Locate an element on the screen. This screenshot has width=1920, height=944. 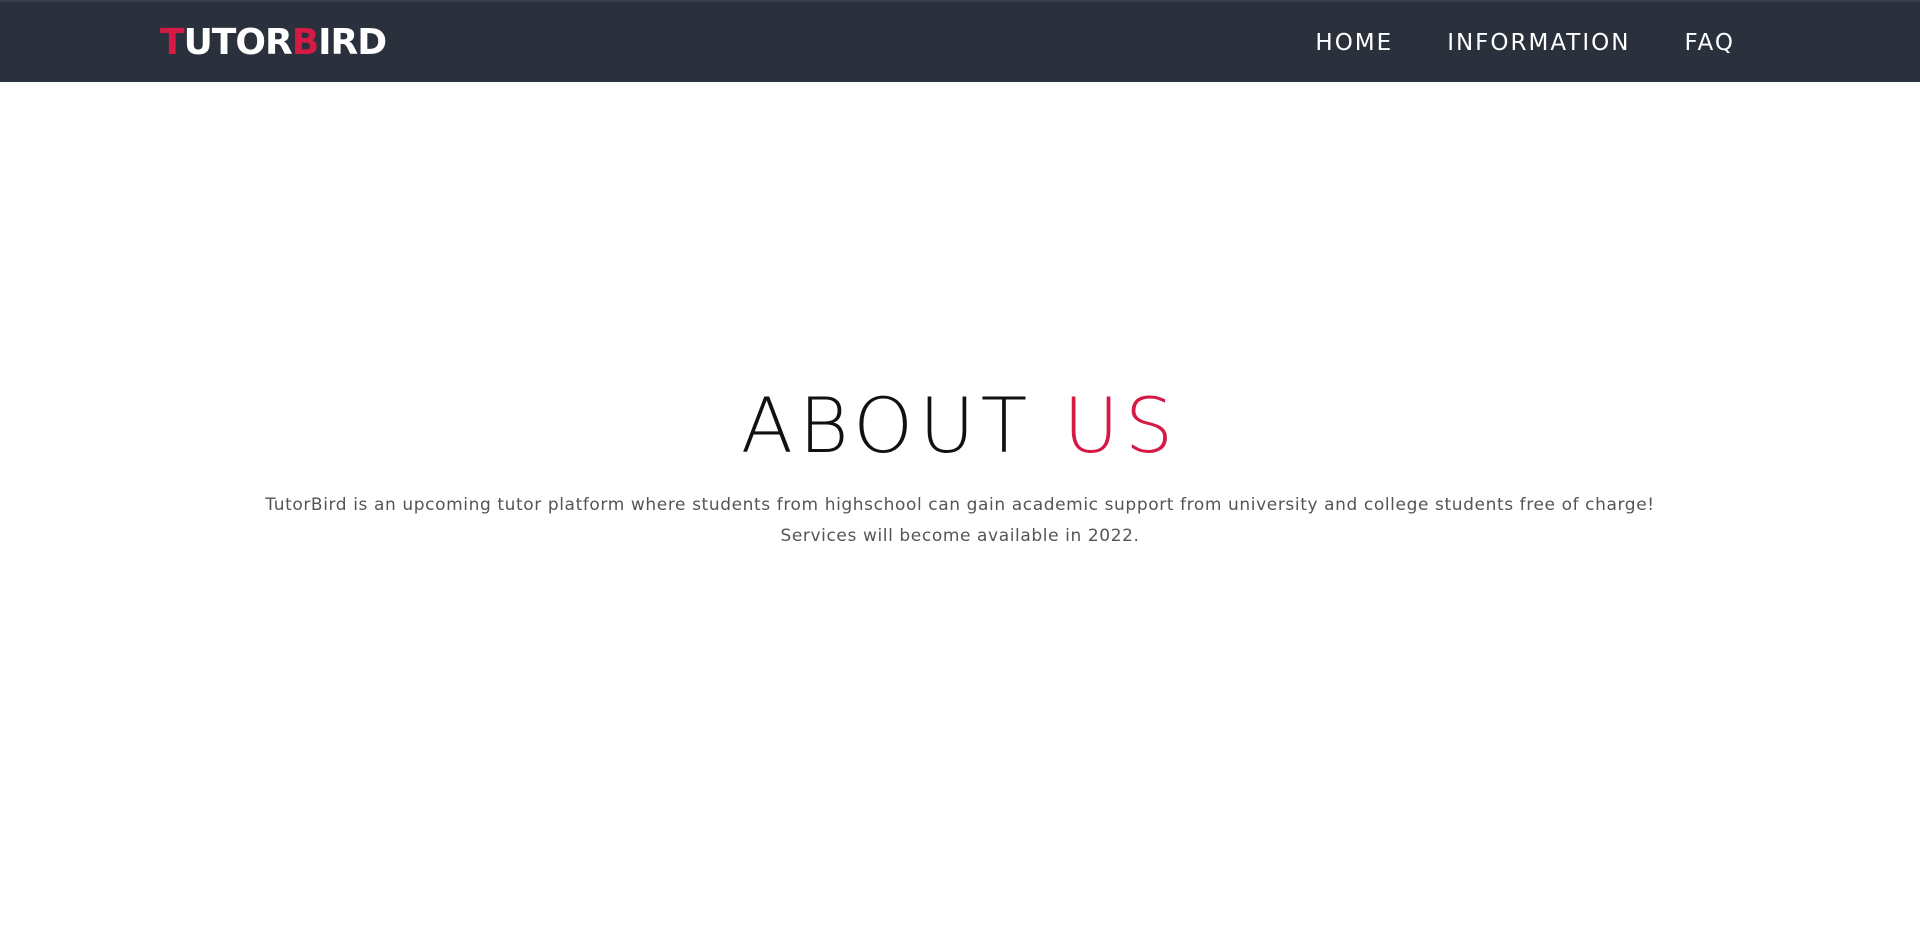
top-navbar: TUTORBIRD HOME INFORMATION FAQ is located at coordinates (960, 41).